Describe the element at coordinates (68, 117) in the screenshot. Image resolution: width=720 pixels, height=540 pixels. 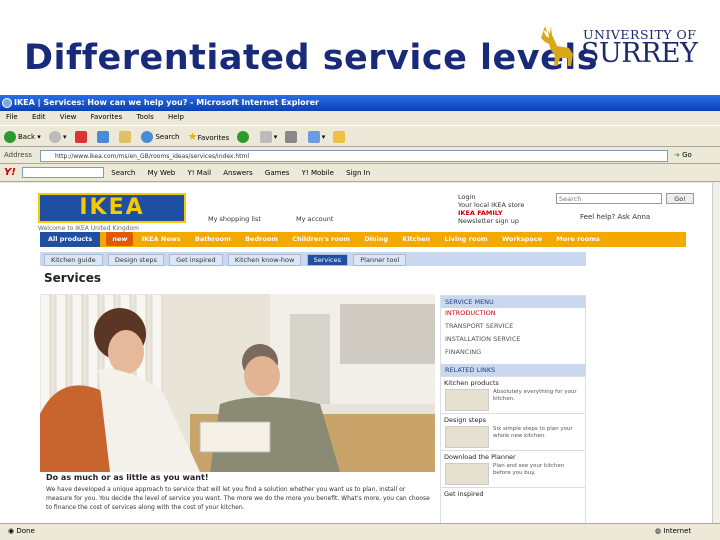
I see `menu-view: View` at that location.